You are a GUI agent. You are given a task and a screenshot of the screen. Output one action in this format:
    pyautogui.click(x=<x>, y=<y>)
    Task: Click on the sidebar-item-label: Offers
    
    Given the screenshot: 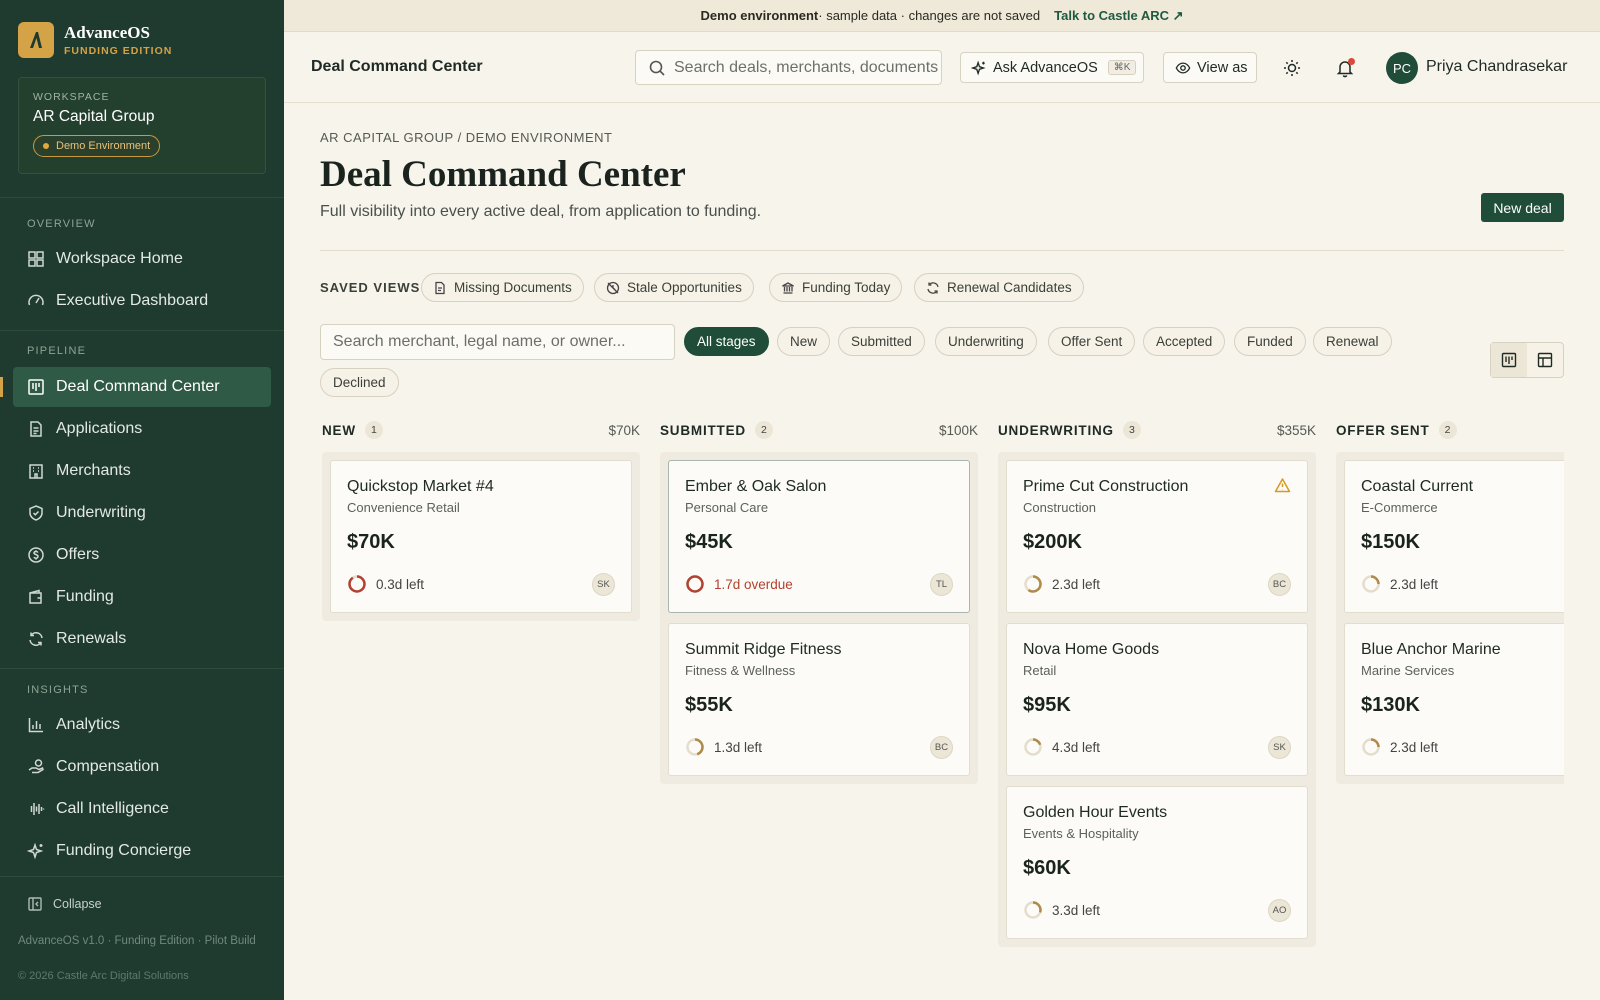 What is the action you would take?
    pyautogui.click(x=78, y=554)
    